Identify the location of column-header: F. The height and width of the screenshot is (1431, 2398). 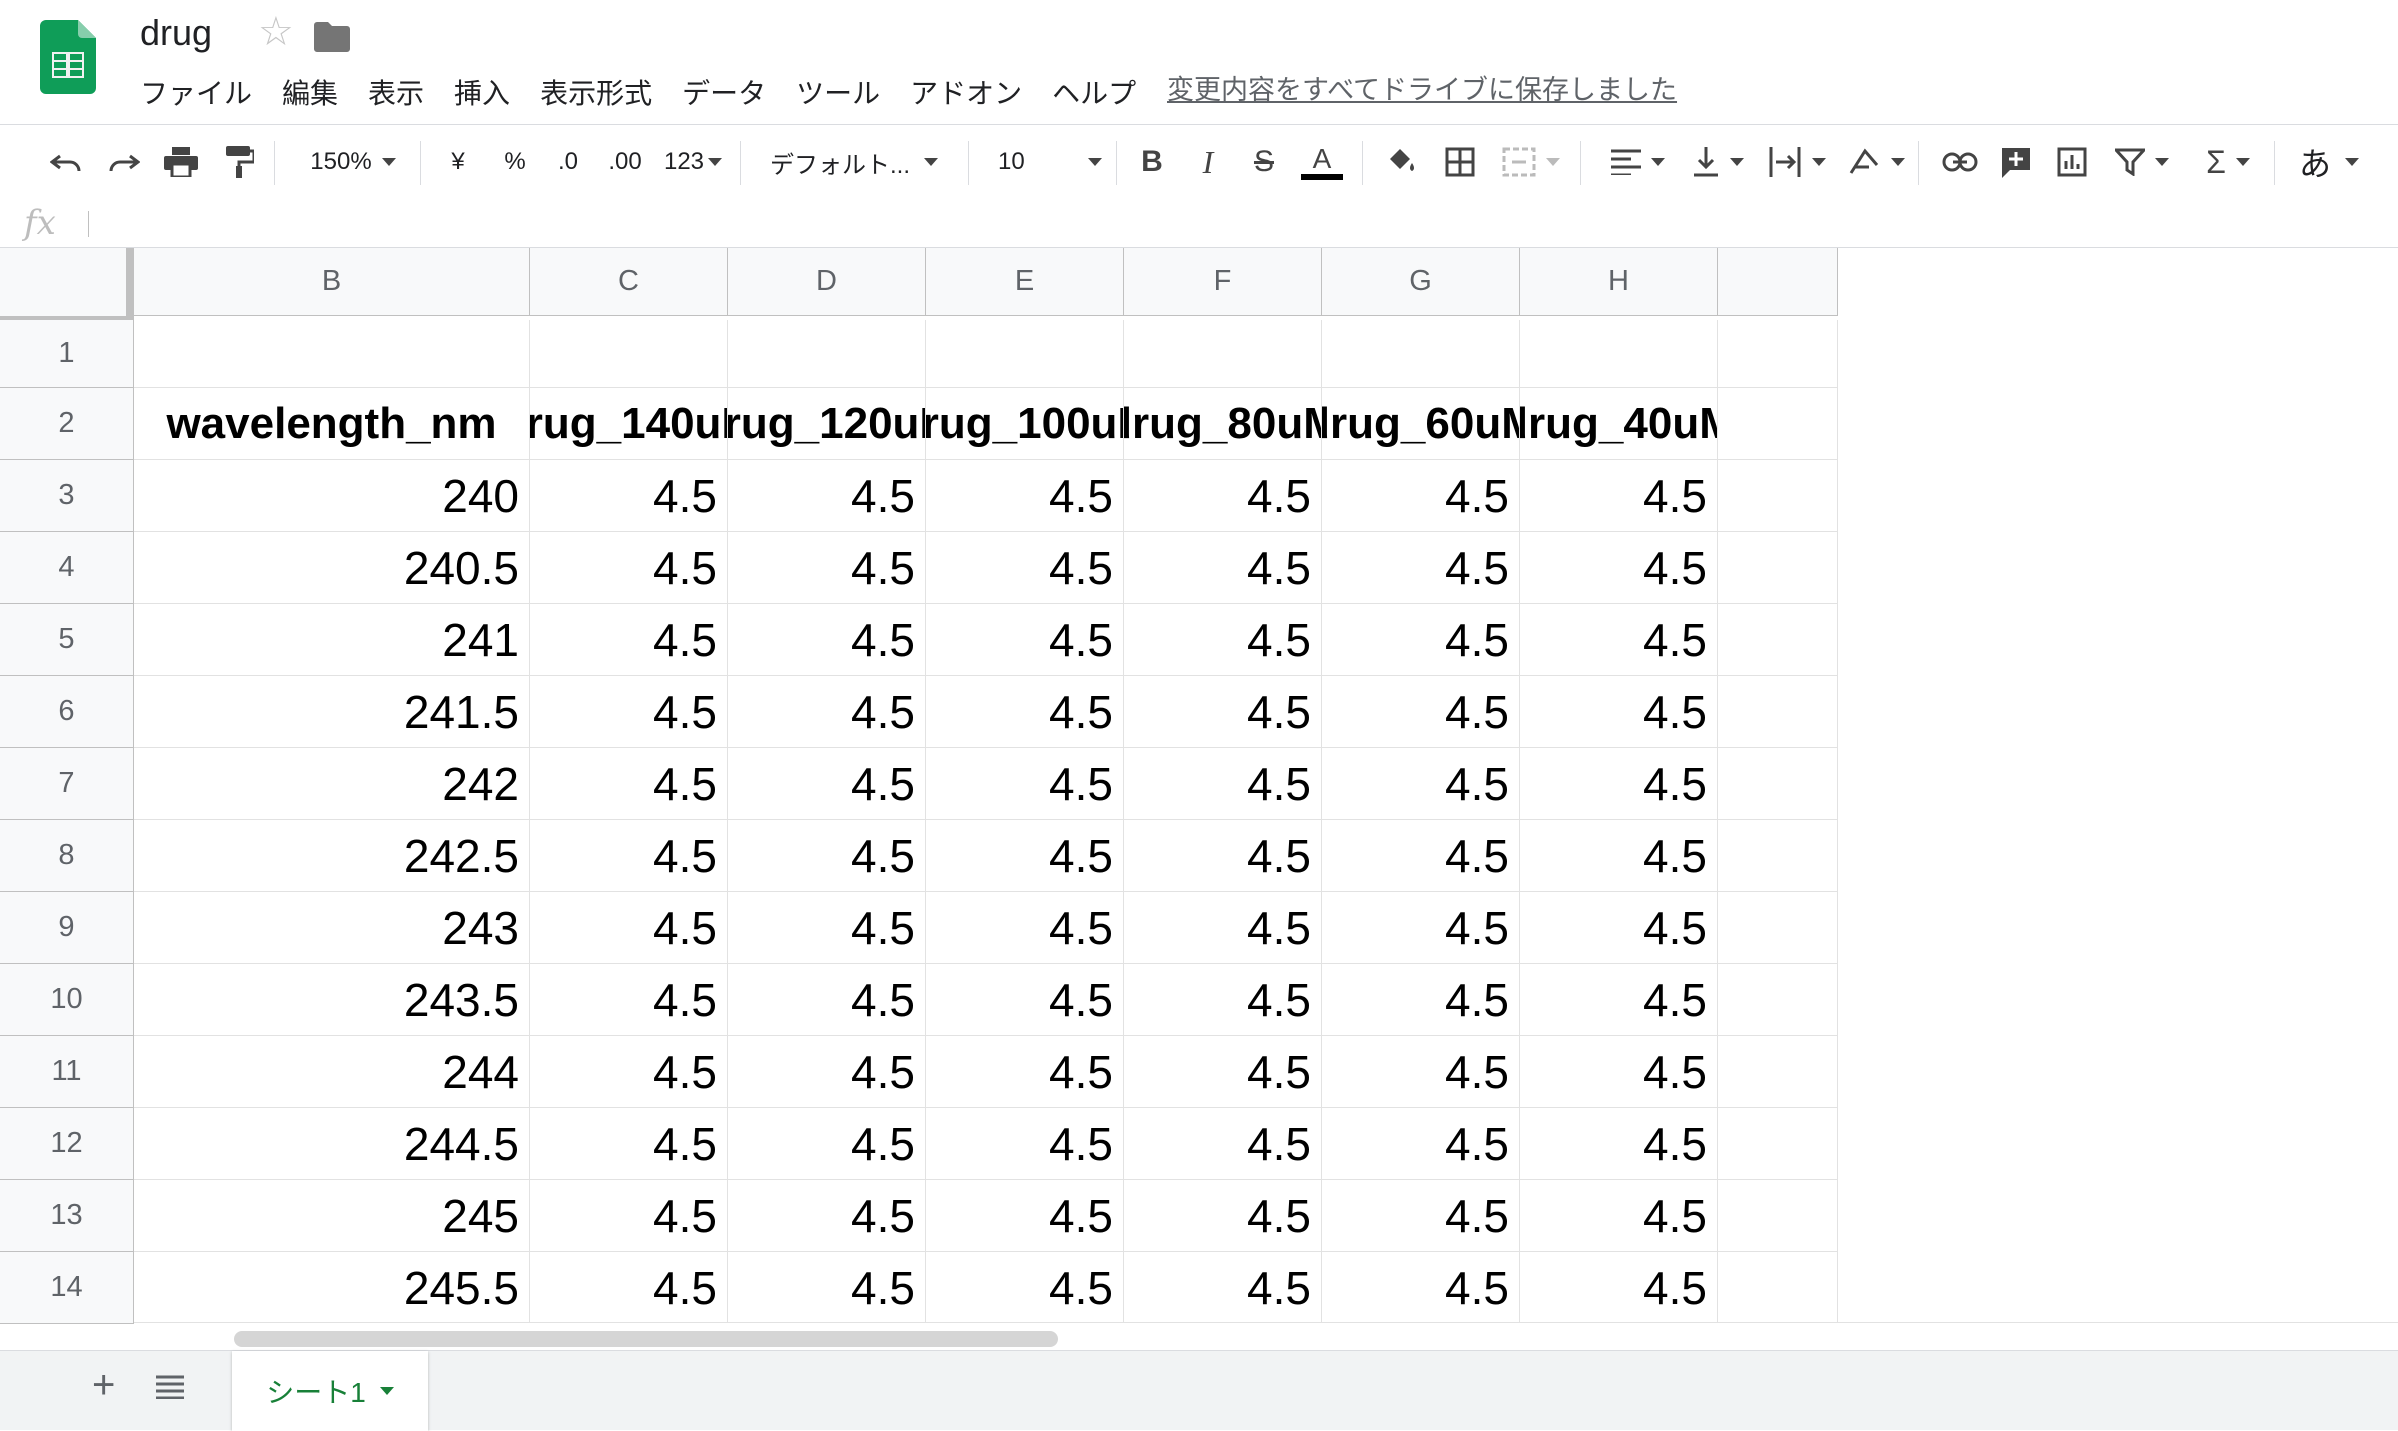
(1223, 282).